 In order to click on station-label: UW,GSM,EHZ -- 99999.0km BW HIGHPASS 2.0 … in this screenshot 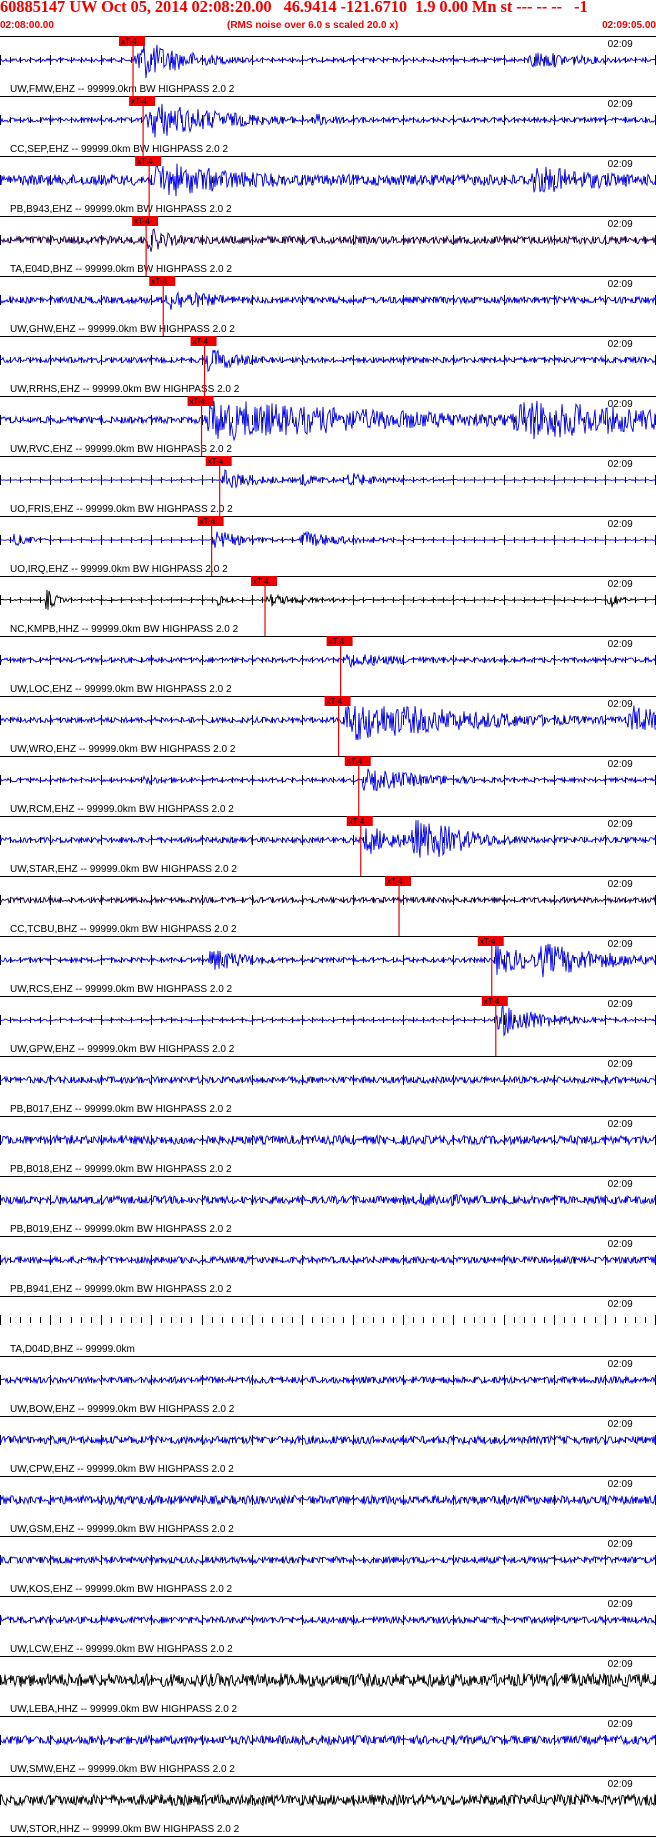, I will do `click(122, 1529)`.